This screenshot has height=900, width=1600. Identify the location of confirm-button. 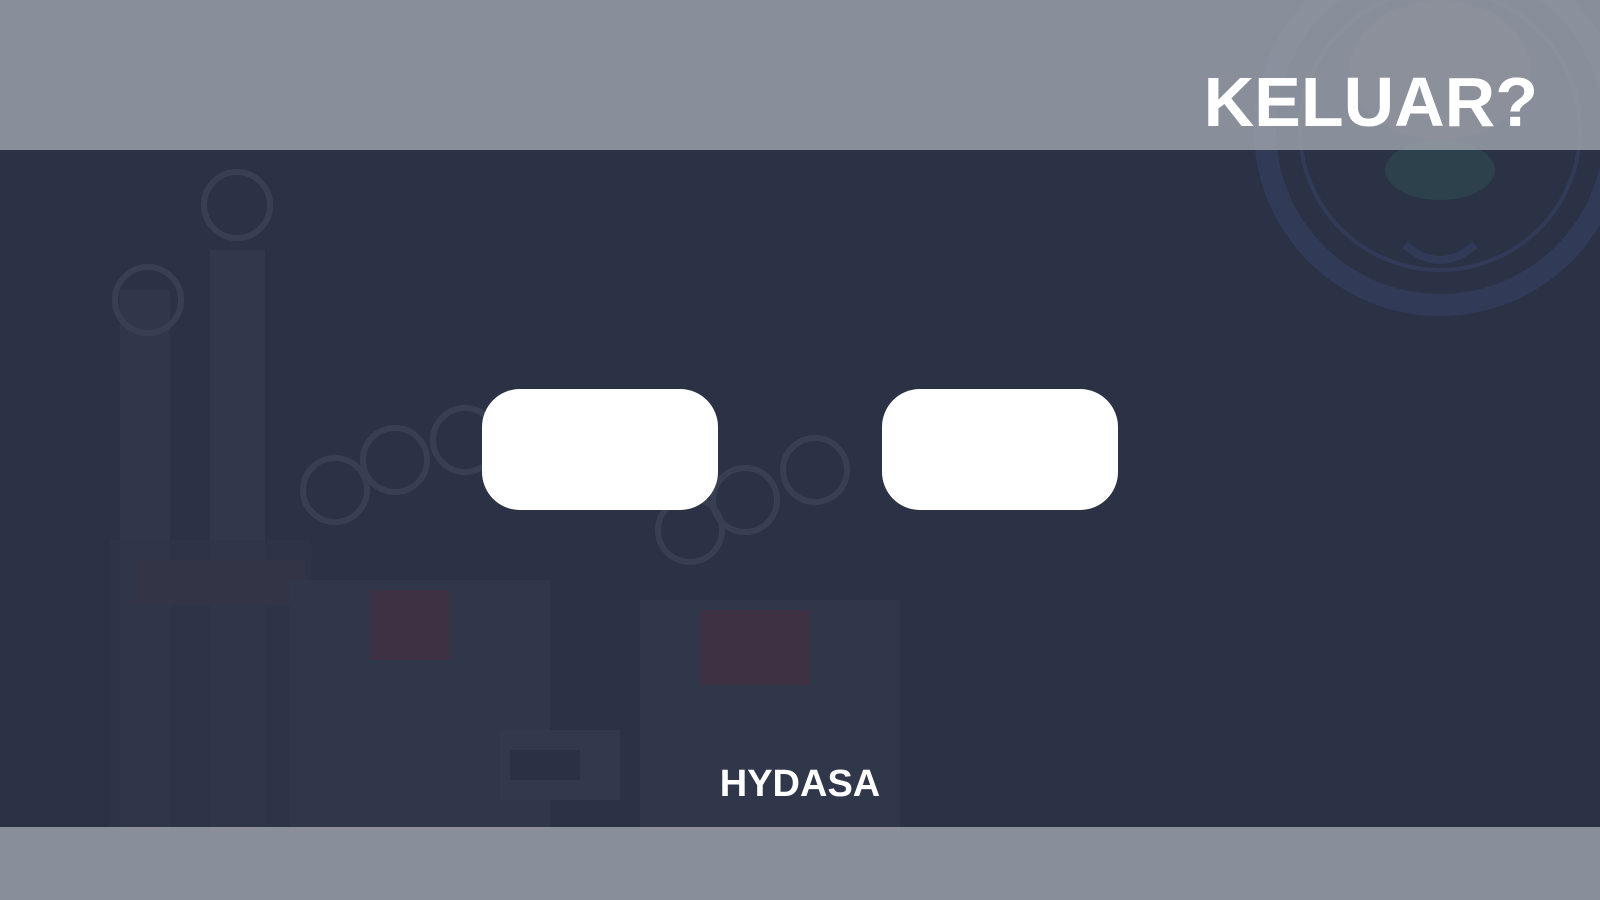
(600, 449).